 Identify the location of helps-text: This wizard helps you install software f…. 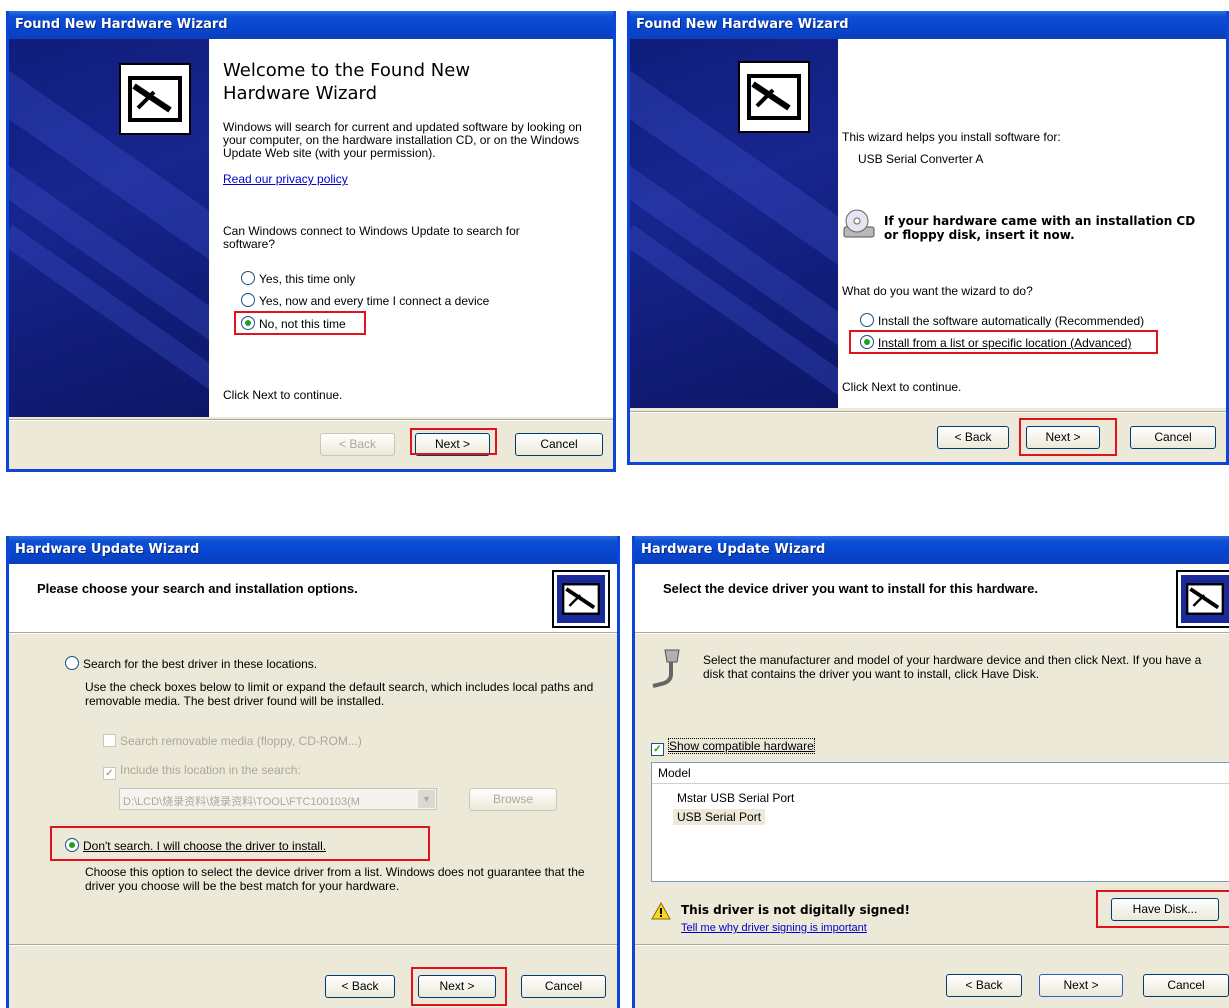
(951, 137).